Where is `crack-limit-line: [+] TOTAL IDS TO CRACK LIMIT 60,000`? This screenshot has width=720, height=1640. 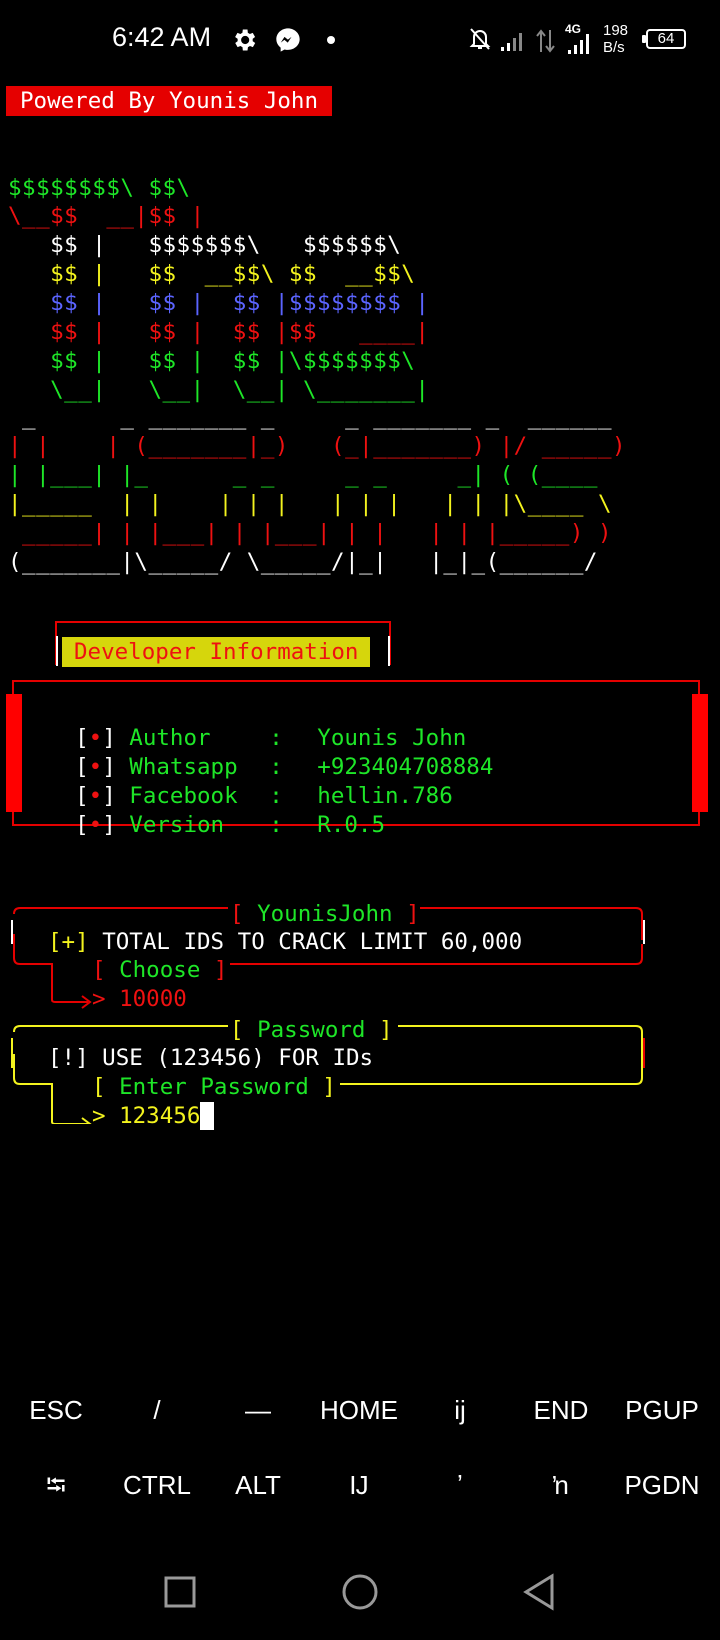
crack-limit-line: [+] TOTAL IDS TO CRACK LIMIT 60,000 is located at coordinates (285, 942).